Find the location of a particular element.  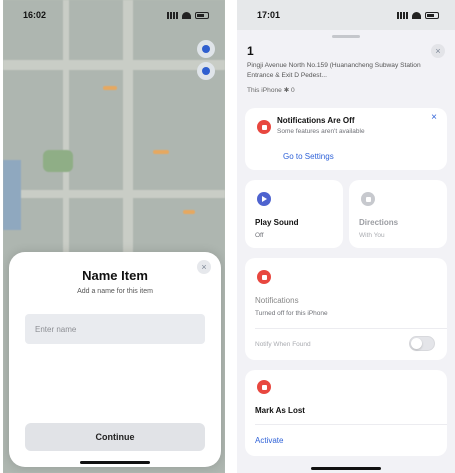

play-sound-status: Off is located at coordinates (259, 235).